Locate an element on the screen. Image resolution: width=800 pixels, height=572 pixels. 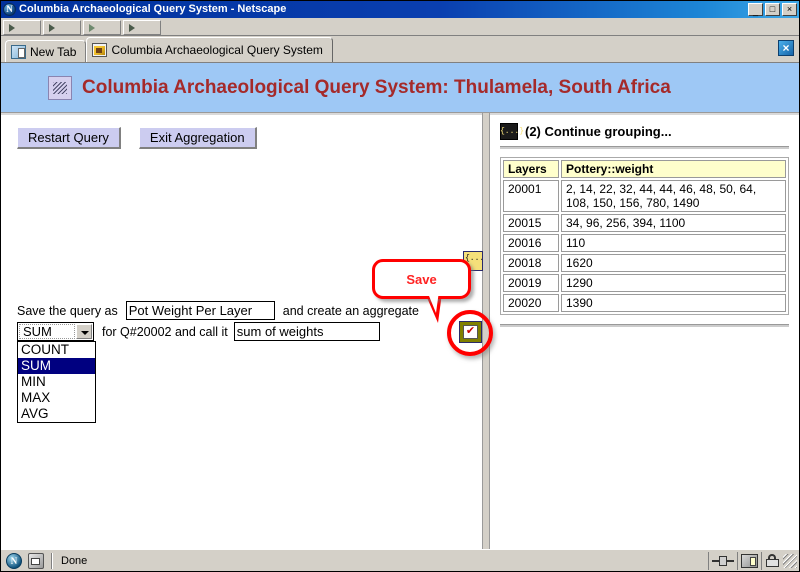
checkmark-icon is located at coordinates (470, 331).